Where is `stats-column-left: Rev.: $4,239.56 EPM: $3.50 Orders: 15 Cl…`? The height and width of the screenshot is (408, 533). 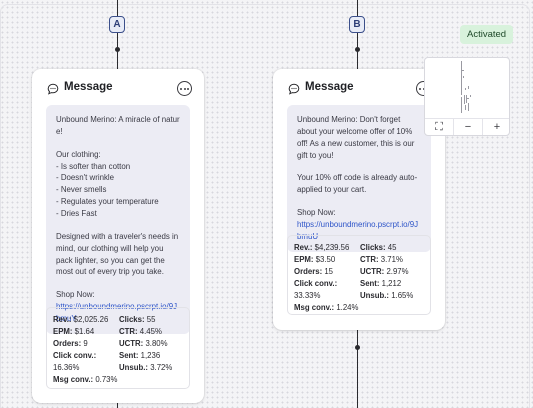 stats-column-left: Rev.: $4,239.56 EPM: $3.50 Orders: 15 Cl… is located at coordinates (327, 278).